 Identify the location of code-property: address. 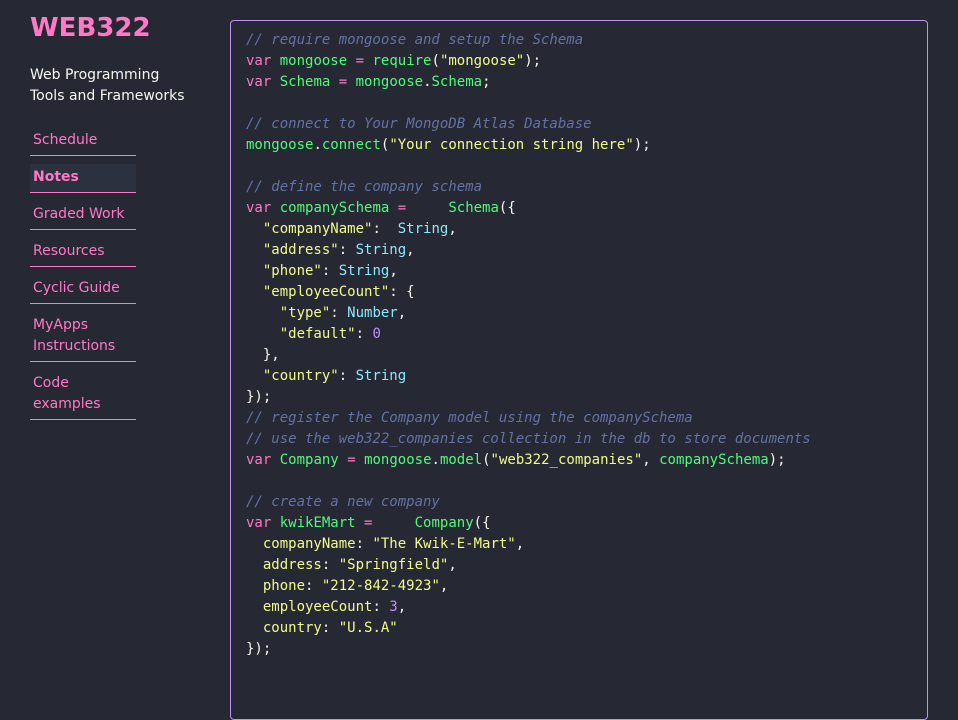
(292, 565).